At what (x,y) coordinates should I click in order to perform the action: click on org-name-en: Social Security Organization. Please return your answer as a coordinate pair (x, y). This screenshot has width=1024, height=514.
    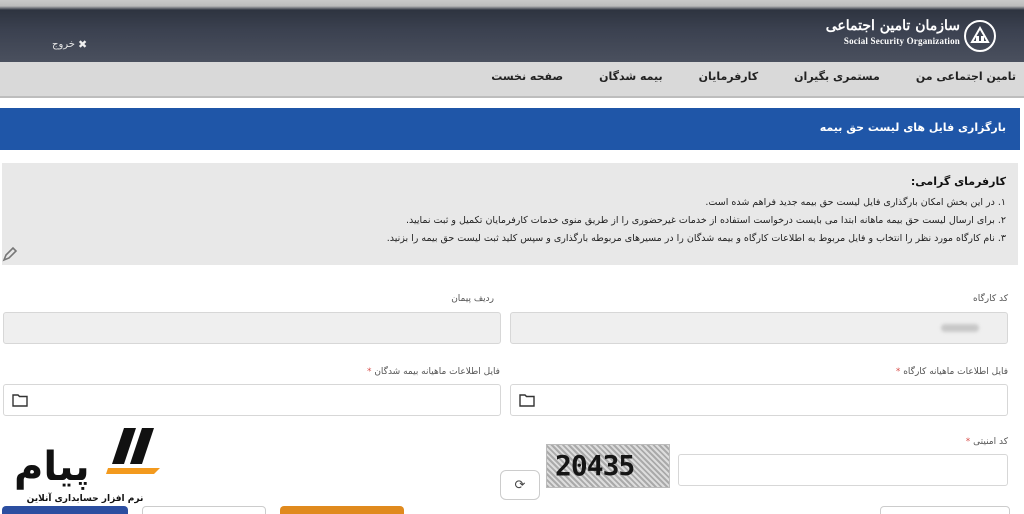
    Looking at the image, I should click on (901, 41).